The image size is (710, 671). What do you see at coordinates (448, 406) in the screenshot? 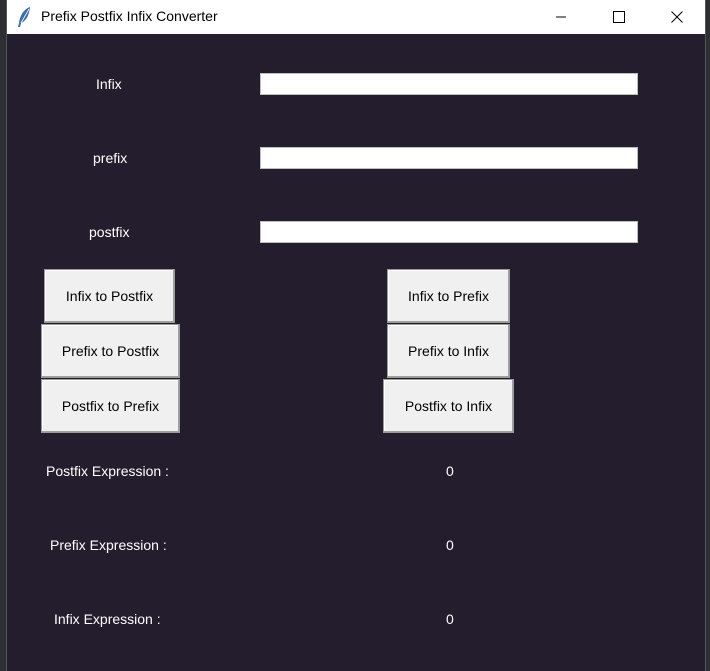
I see `postfix-to-infix-button: Postfix to Infix` at bounding box center [448, 406].